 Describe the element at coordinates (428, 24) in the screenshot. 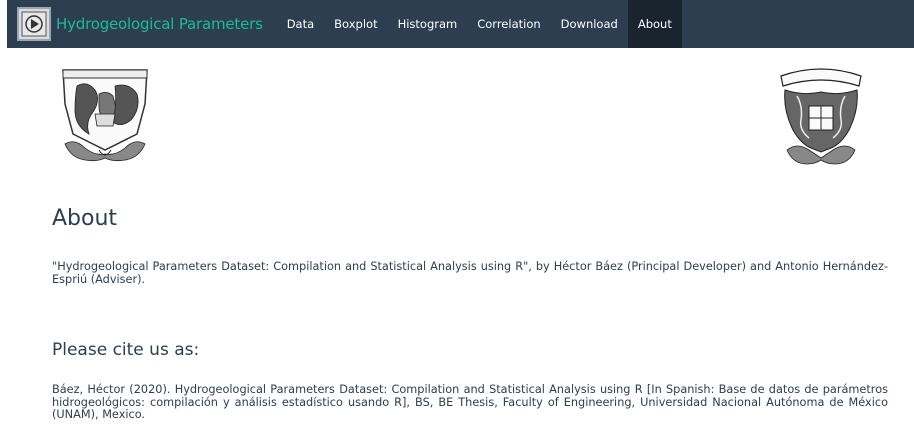

I see `nav-tab-histogram: Histogram` at that location.